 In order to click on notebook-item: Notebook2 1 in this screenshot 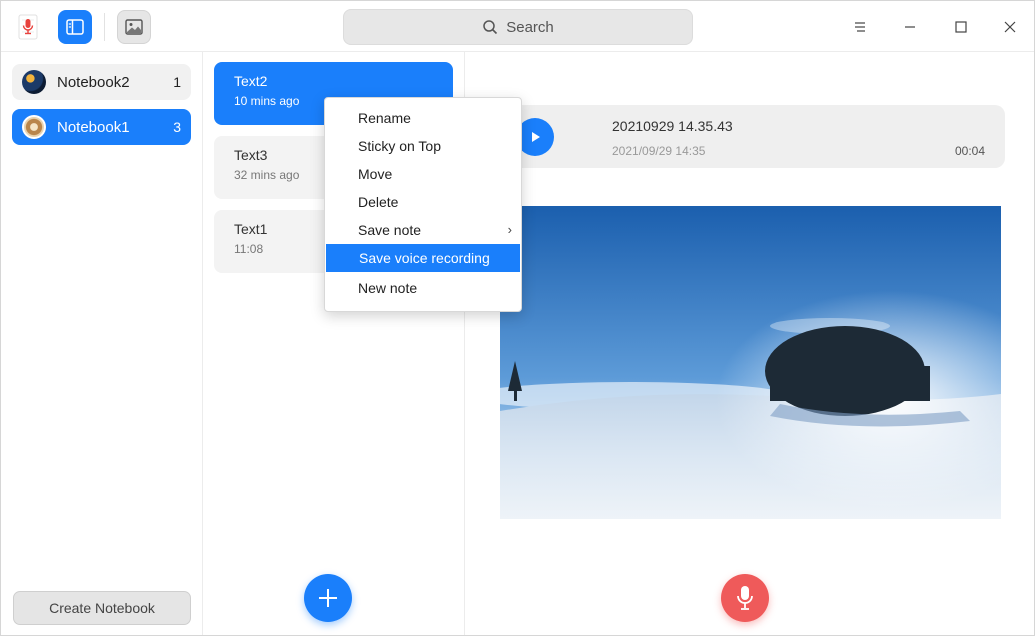, I will do `click(101, 82)`.